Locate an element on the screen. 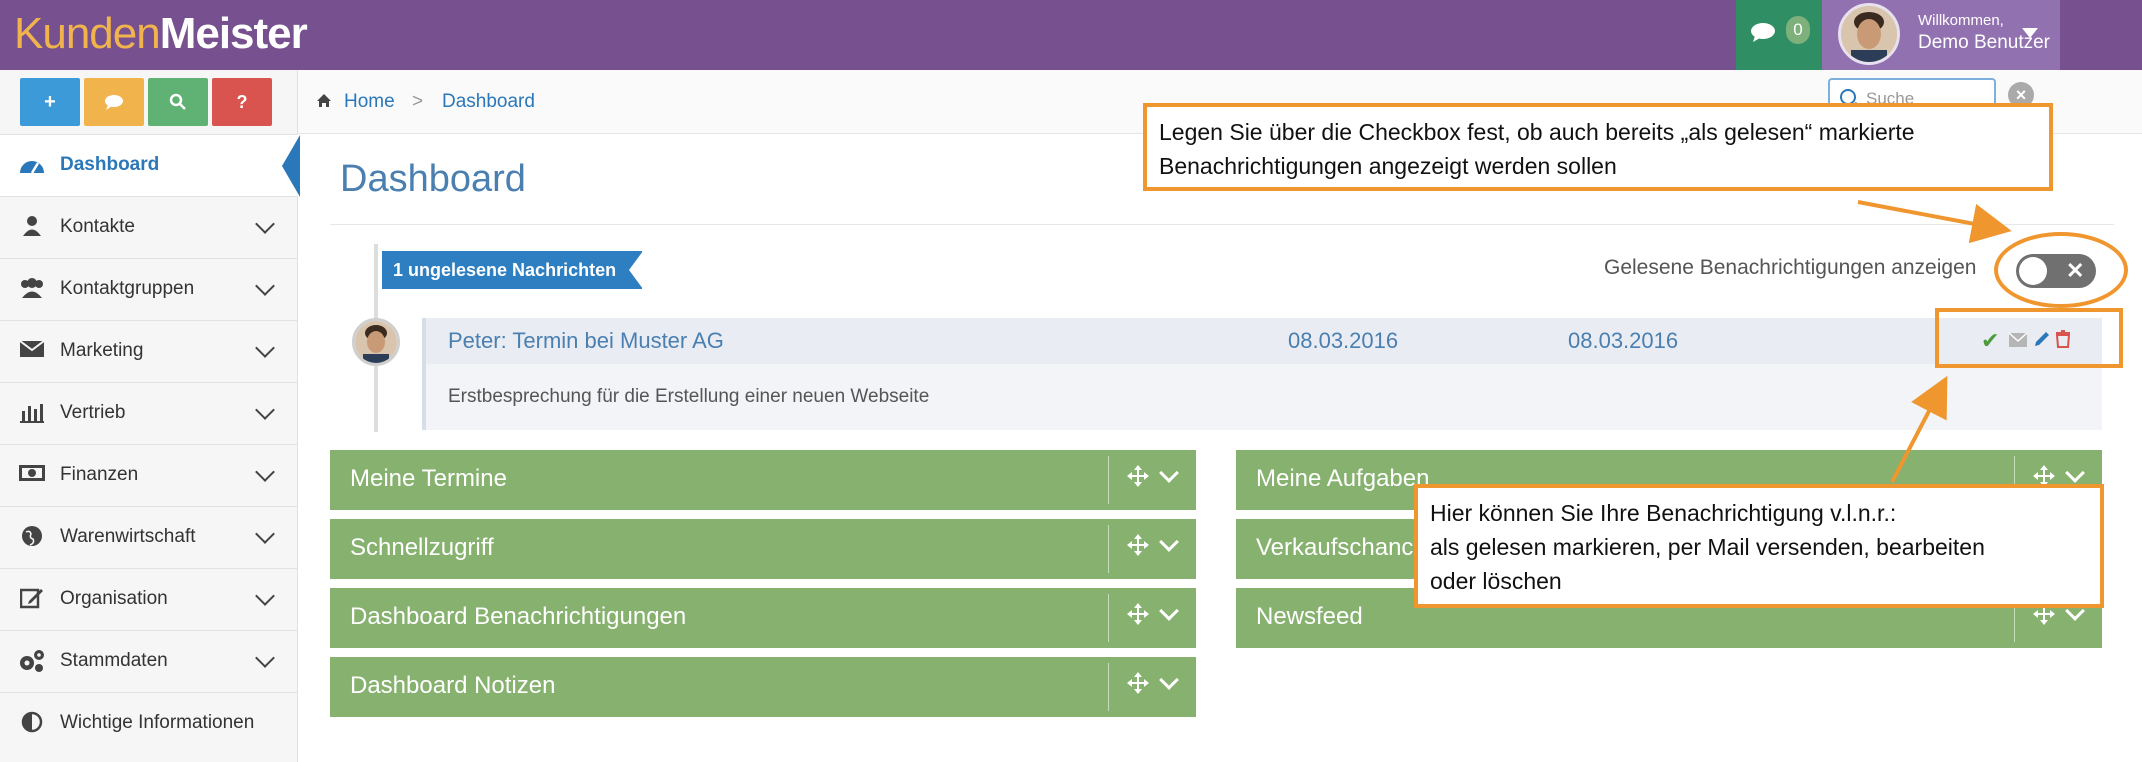 Image resolution: width=2142 pixels, height=762 pixels. arrow-to-toggle is located at coordinates (1934, 222).